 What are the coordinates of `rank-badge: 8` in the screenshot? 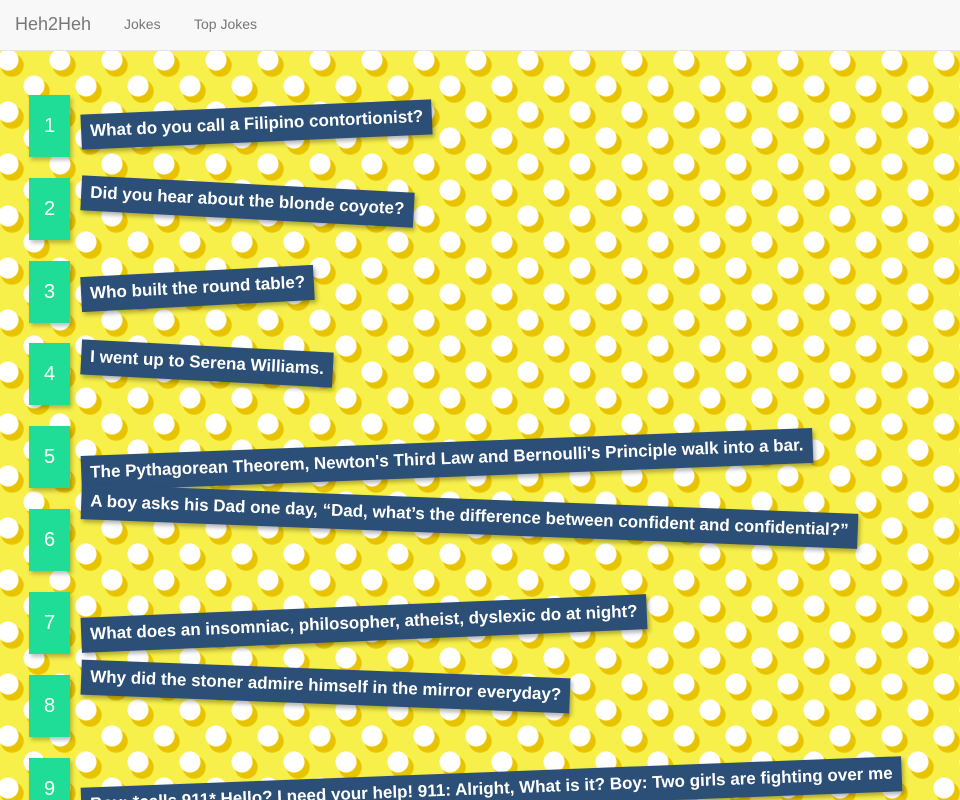 It's located at (49, 706).